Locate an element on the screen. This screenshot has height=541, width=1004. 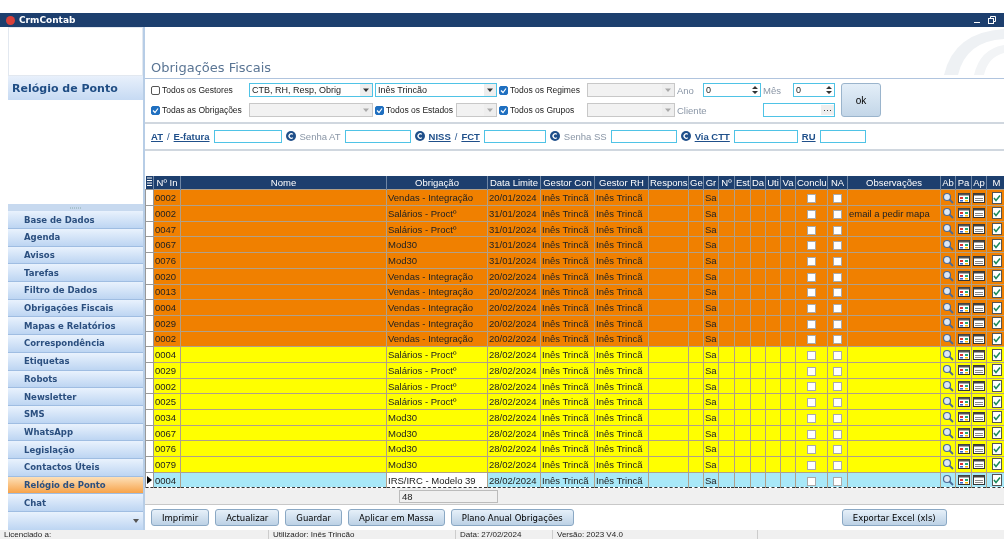
at-link: AT is located at coordinates (157, 136).